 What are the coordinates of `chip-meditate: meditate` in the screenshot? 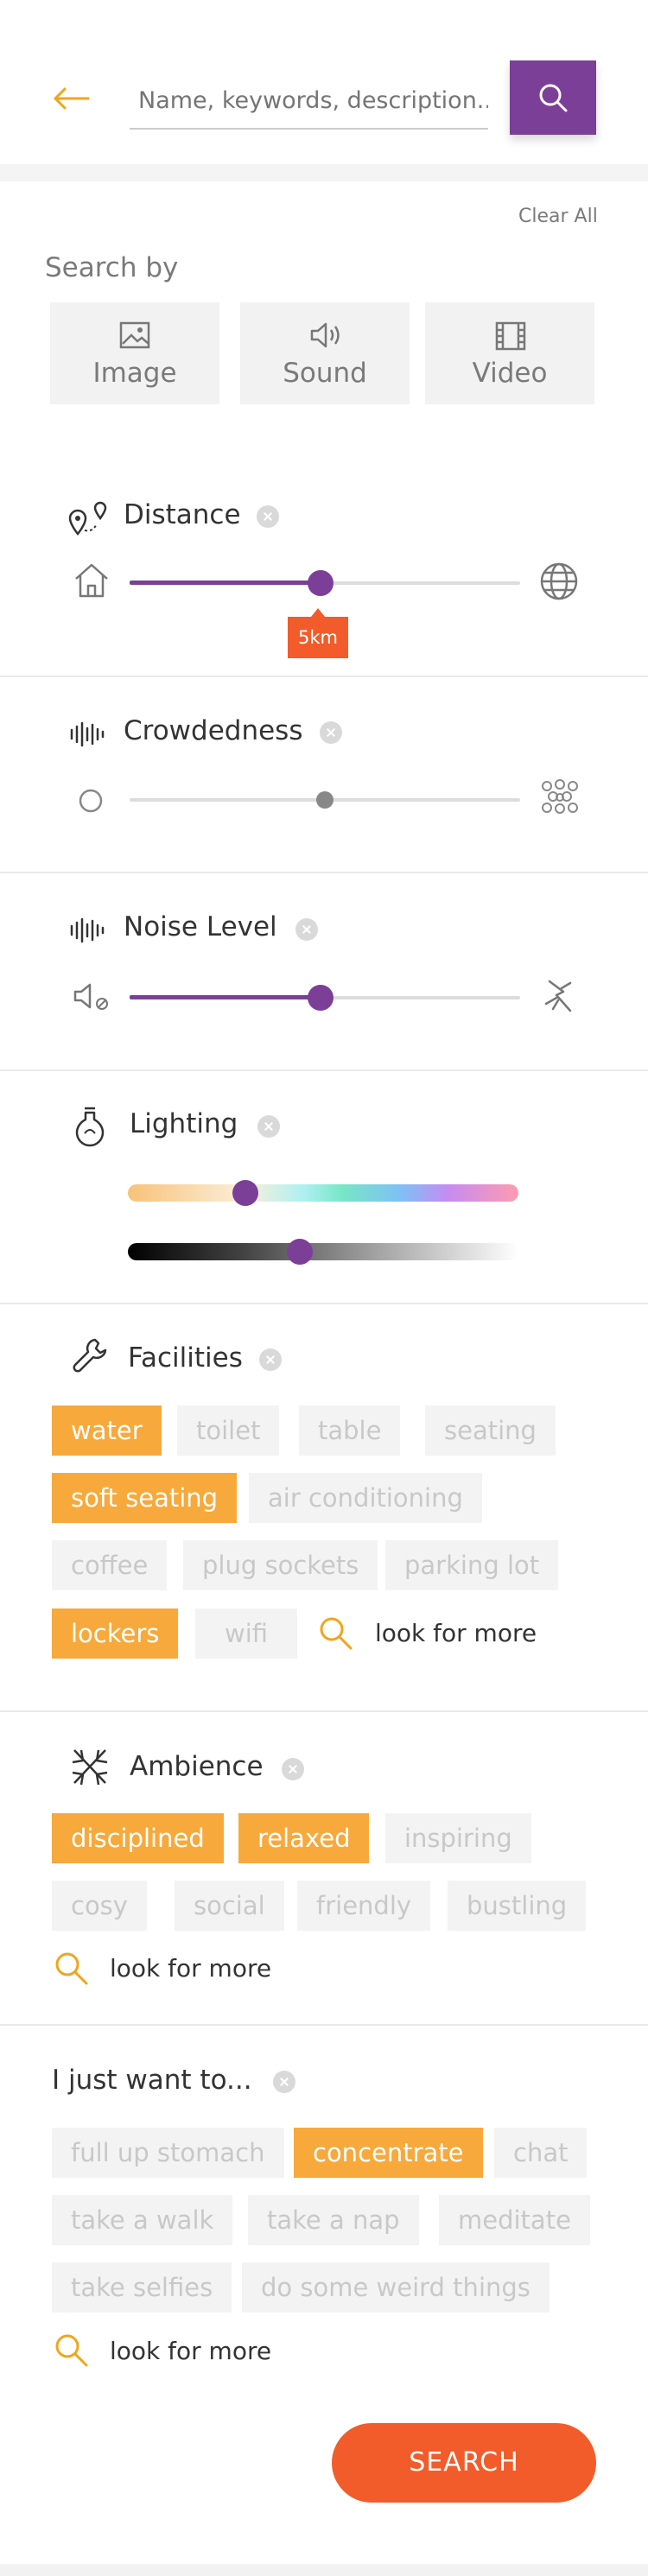 It's located at (514, 2220).